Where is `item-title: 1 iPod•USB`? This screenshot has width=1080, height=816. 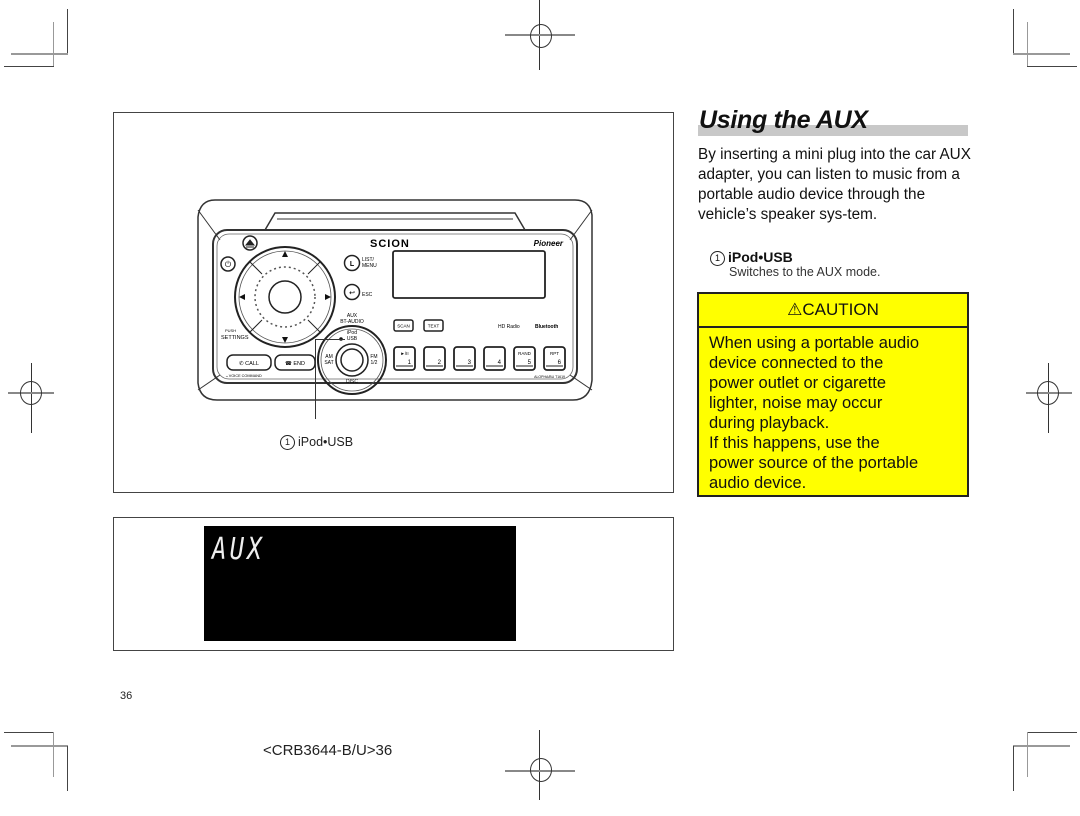 item-title: 1 iPod•USB is located at coordinates (751, 257).